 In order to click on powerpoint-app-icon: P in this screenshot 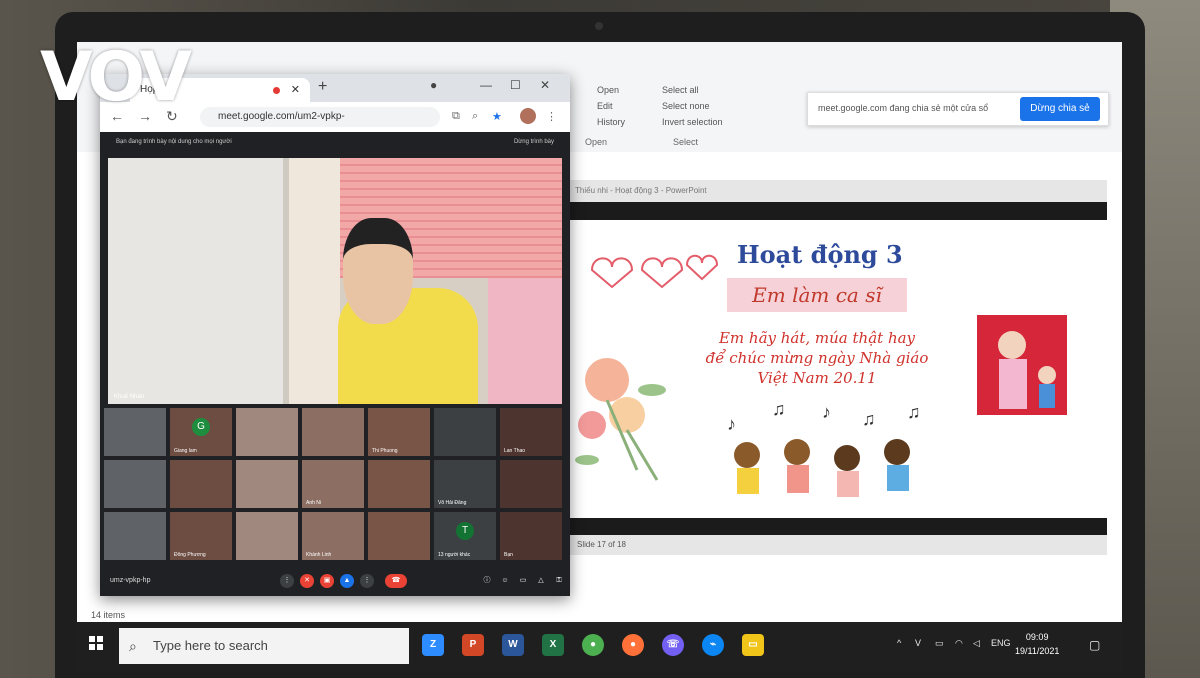, I will do `click(473, 645)`.